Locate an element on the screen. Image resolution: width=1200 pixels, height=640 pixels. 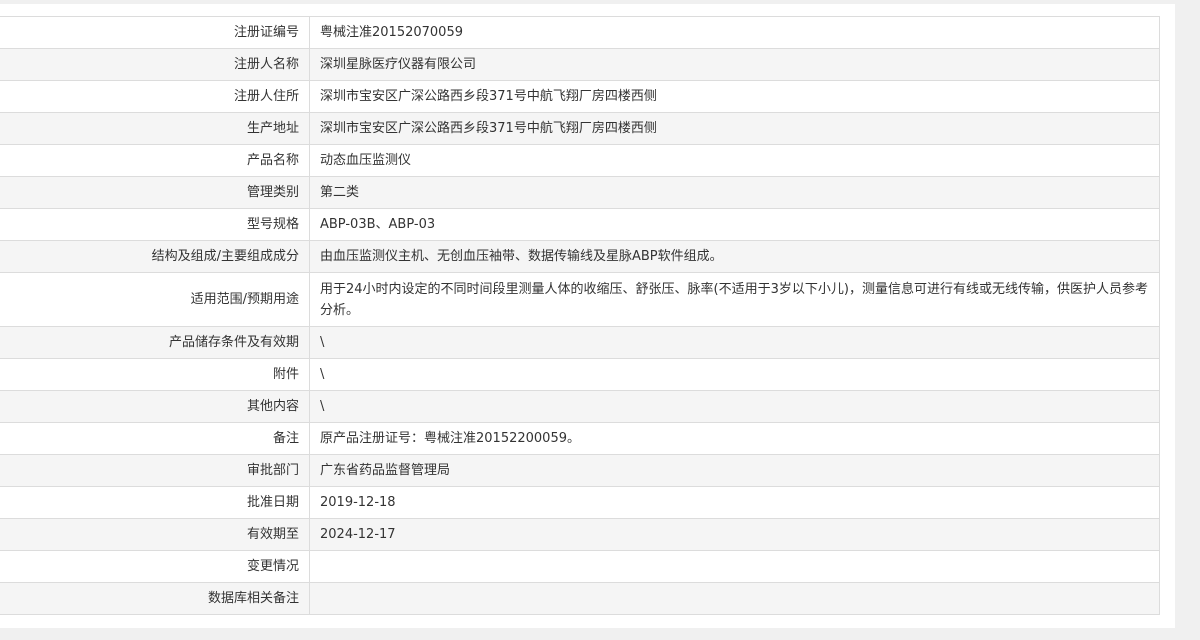
row-label: 数据库相关备注 is located at coordinates (155, 598).